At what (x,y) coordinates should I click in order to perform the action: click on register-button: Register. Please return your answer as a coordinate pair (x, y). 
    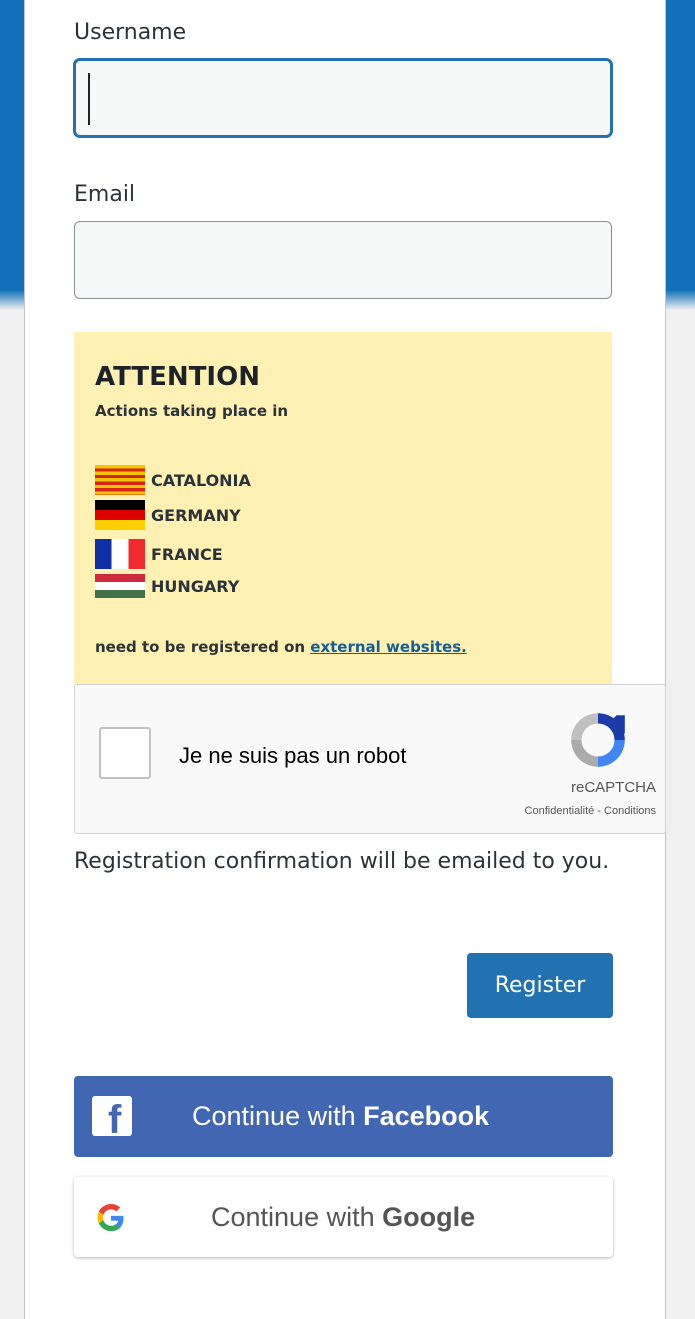
    Looking at the image, I should click on (540, 985).